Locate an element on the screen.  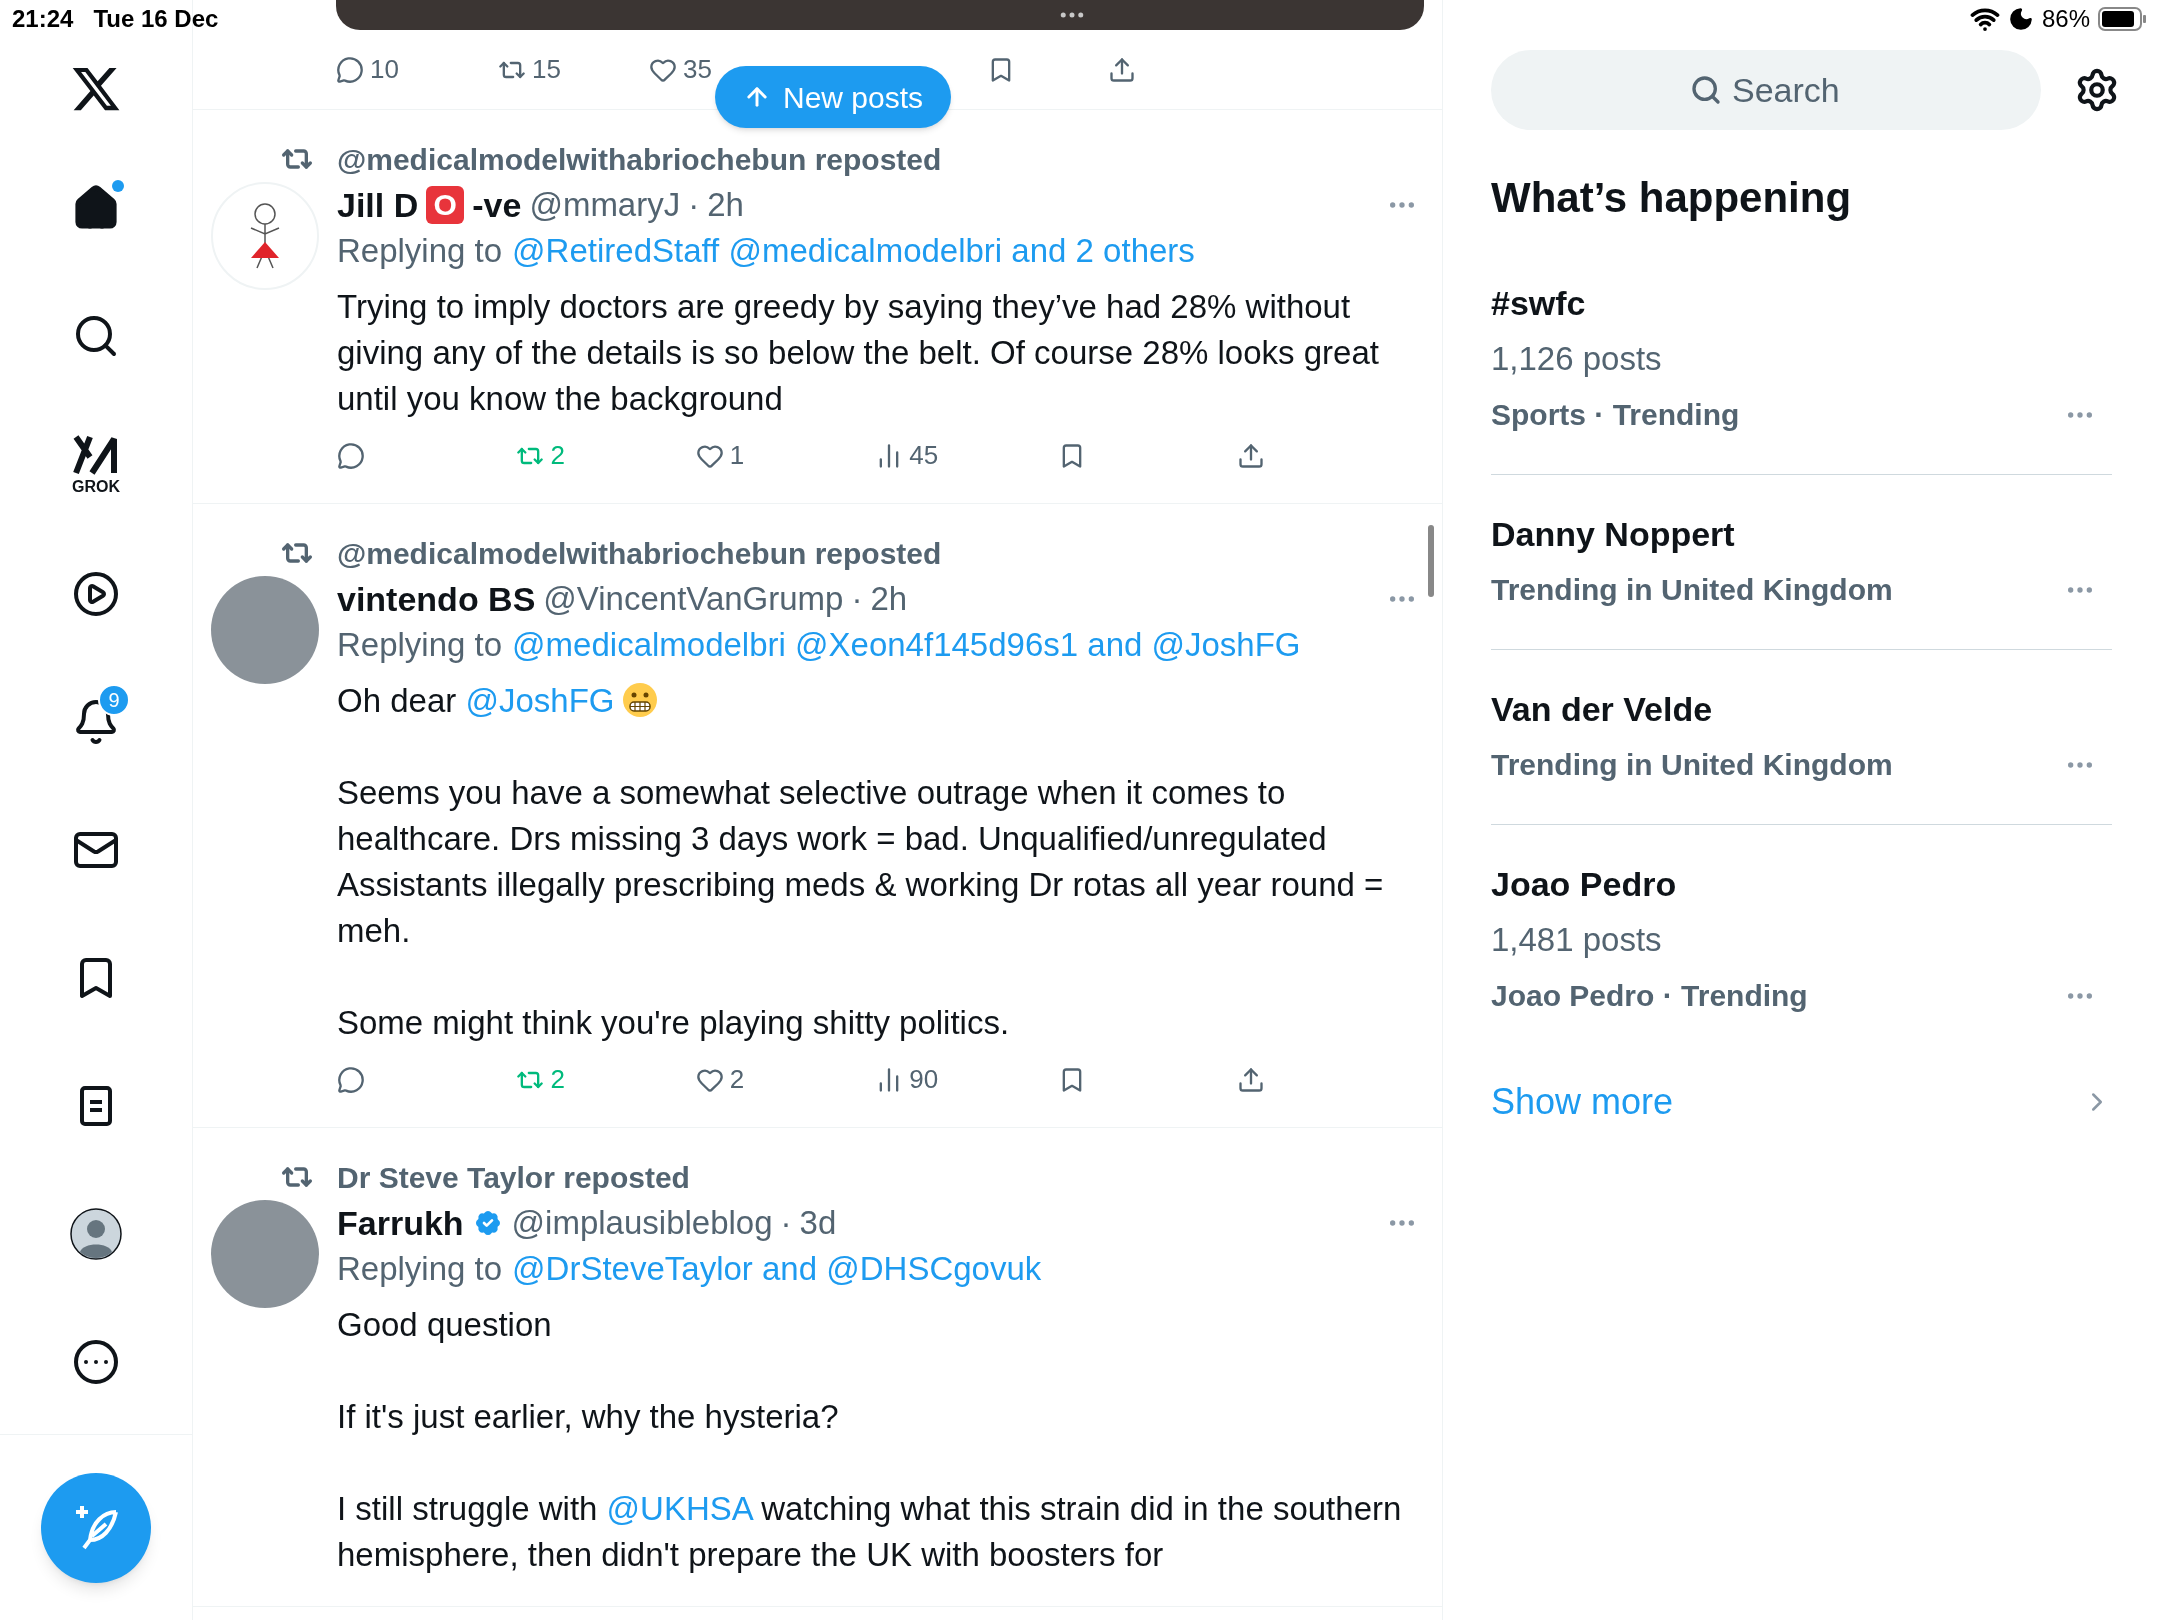
author-name: Farrukh is located at coordinates (400, 1223).